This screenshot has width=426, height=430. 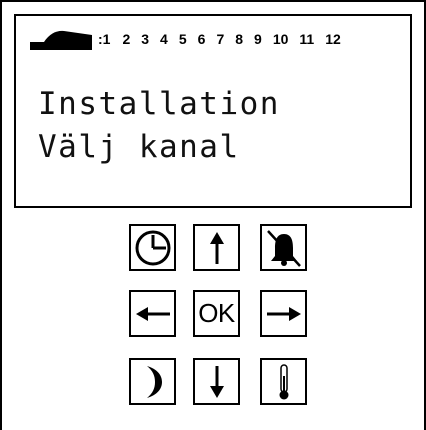 I want to click on down-button, so click(x=216, y=381).